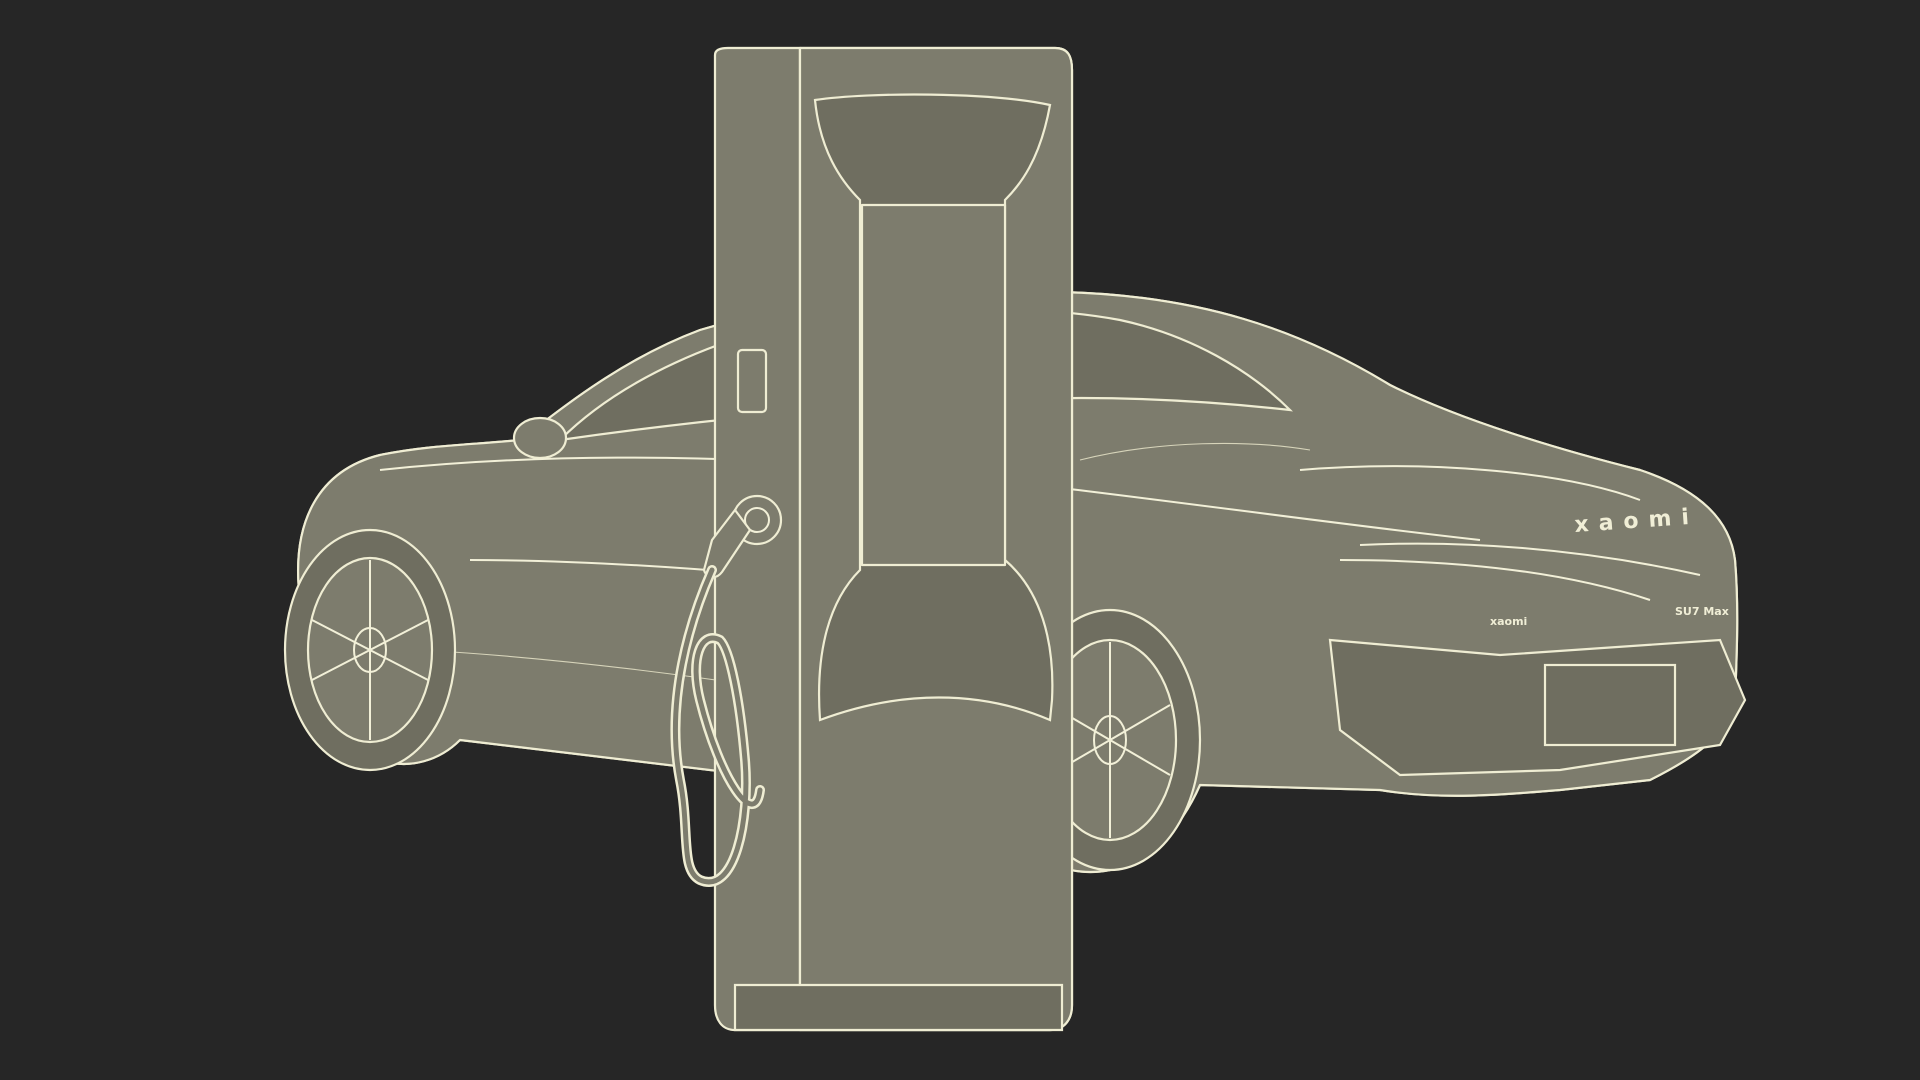 This screenshot has width=1920, height=1080. Describe the element at coordinates (933, 385) in the screenshot. I see `display-panel` at that location.